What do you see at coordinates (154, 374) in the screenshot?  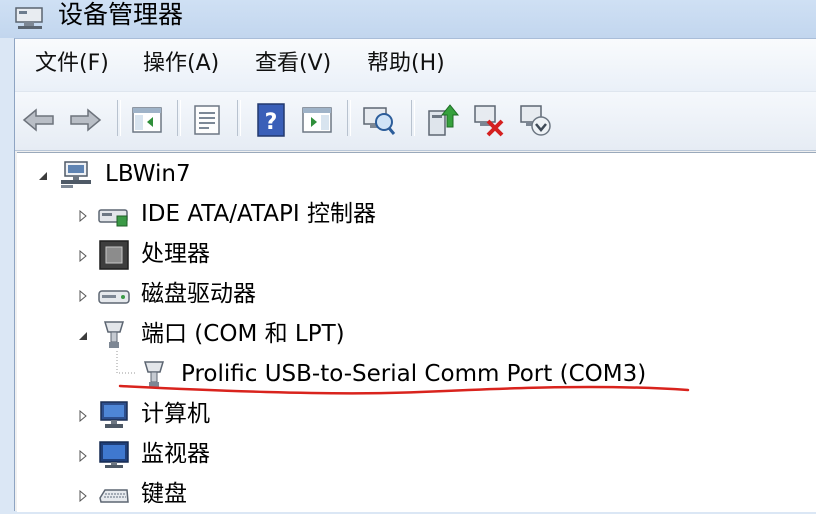 I see `serial-port-icon` at bounding box center [154, 374].